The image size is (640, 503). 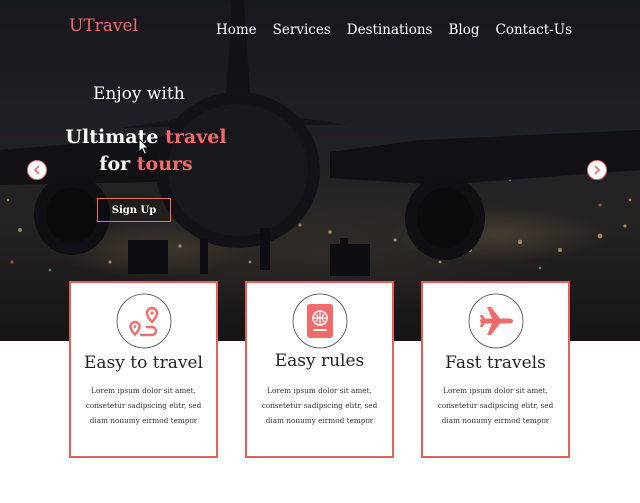 What do you see at coordinates (534, 30) in the screenshot?
I see `nav-contact-us: Contact-Us` at bounding box center [534, 30].